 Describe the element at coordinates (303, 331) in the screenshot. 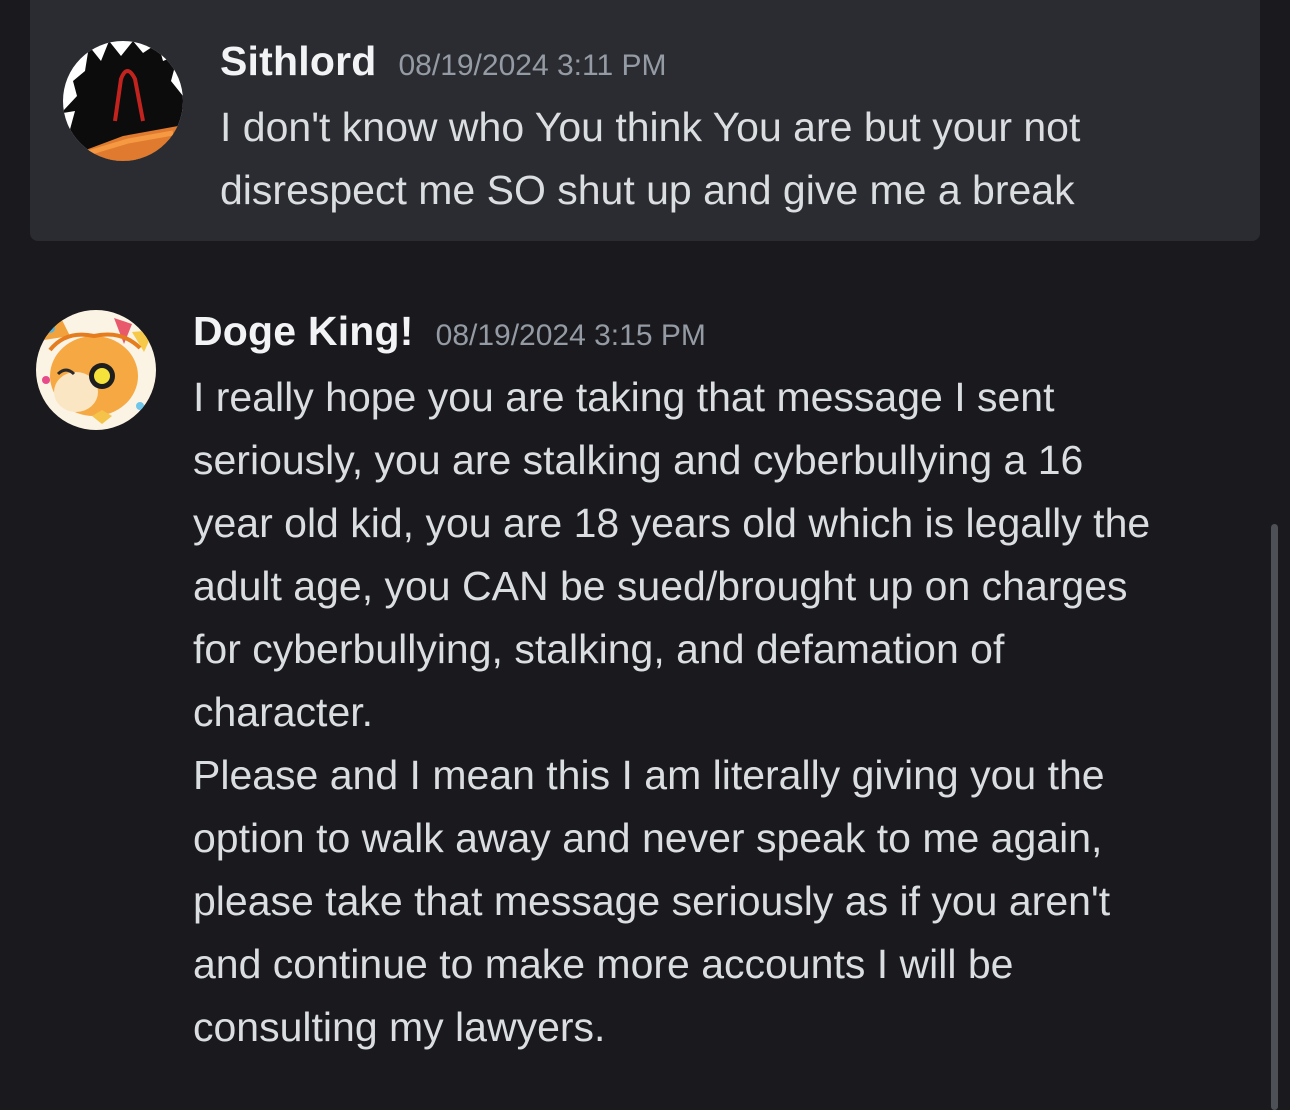

I see `username: Doge King!` at that location.